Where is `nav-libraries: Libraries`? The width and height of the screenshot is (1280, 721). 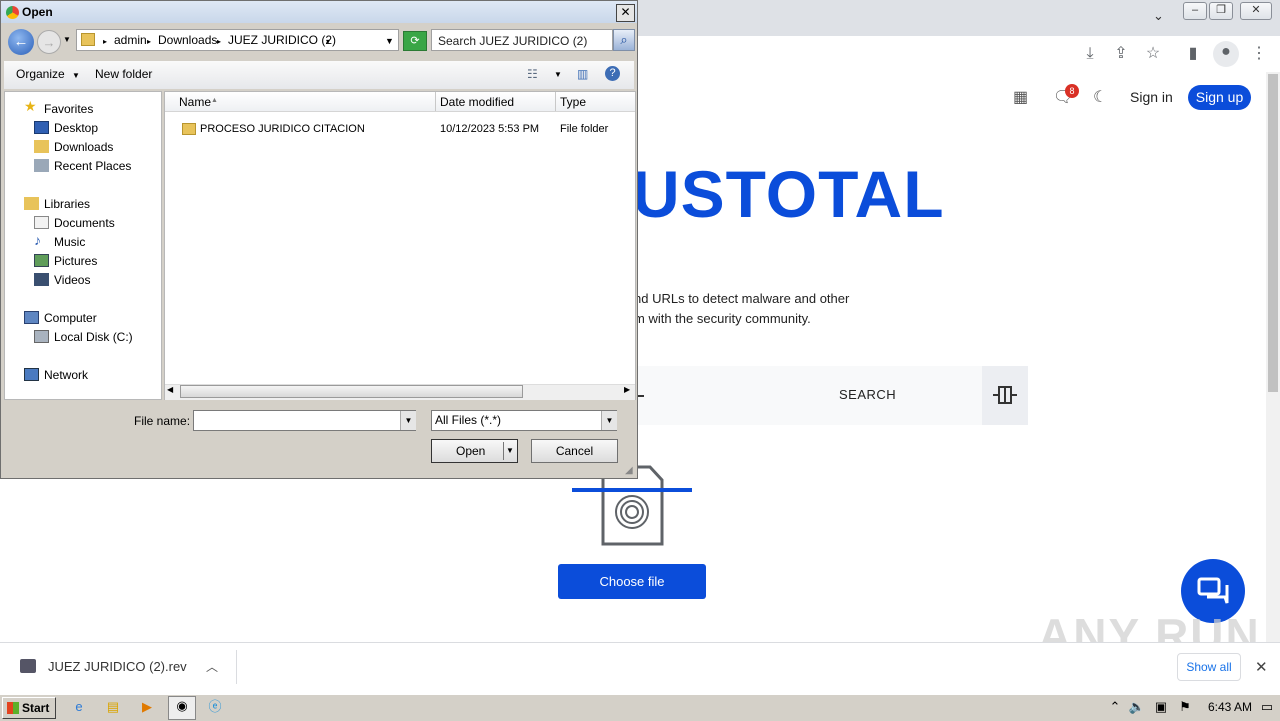 nav-libraries: Libraries is located at coordinates (67, 204).